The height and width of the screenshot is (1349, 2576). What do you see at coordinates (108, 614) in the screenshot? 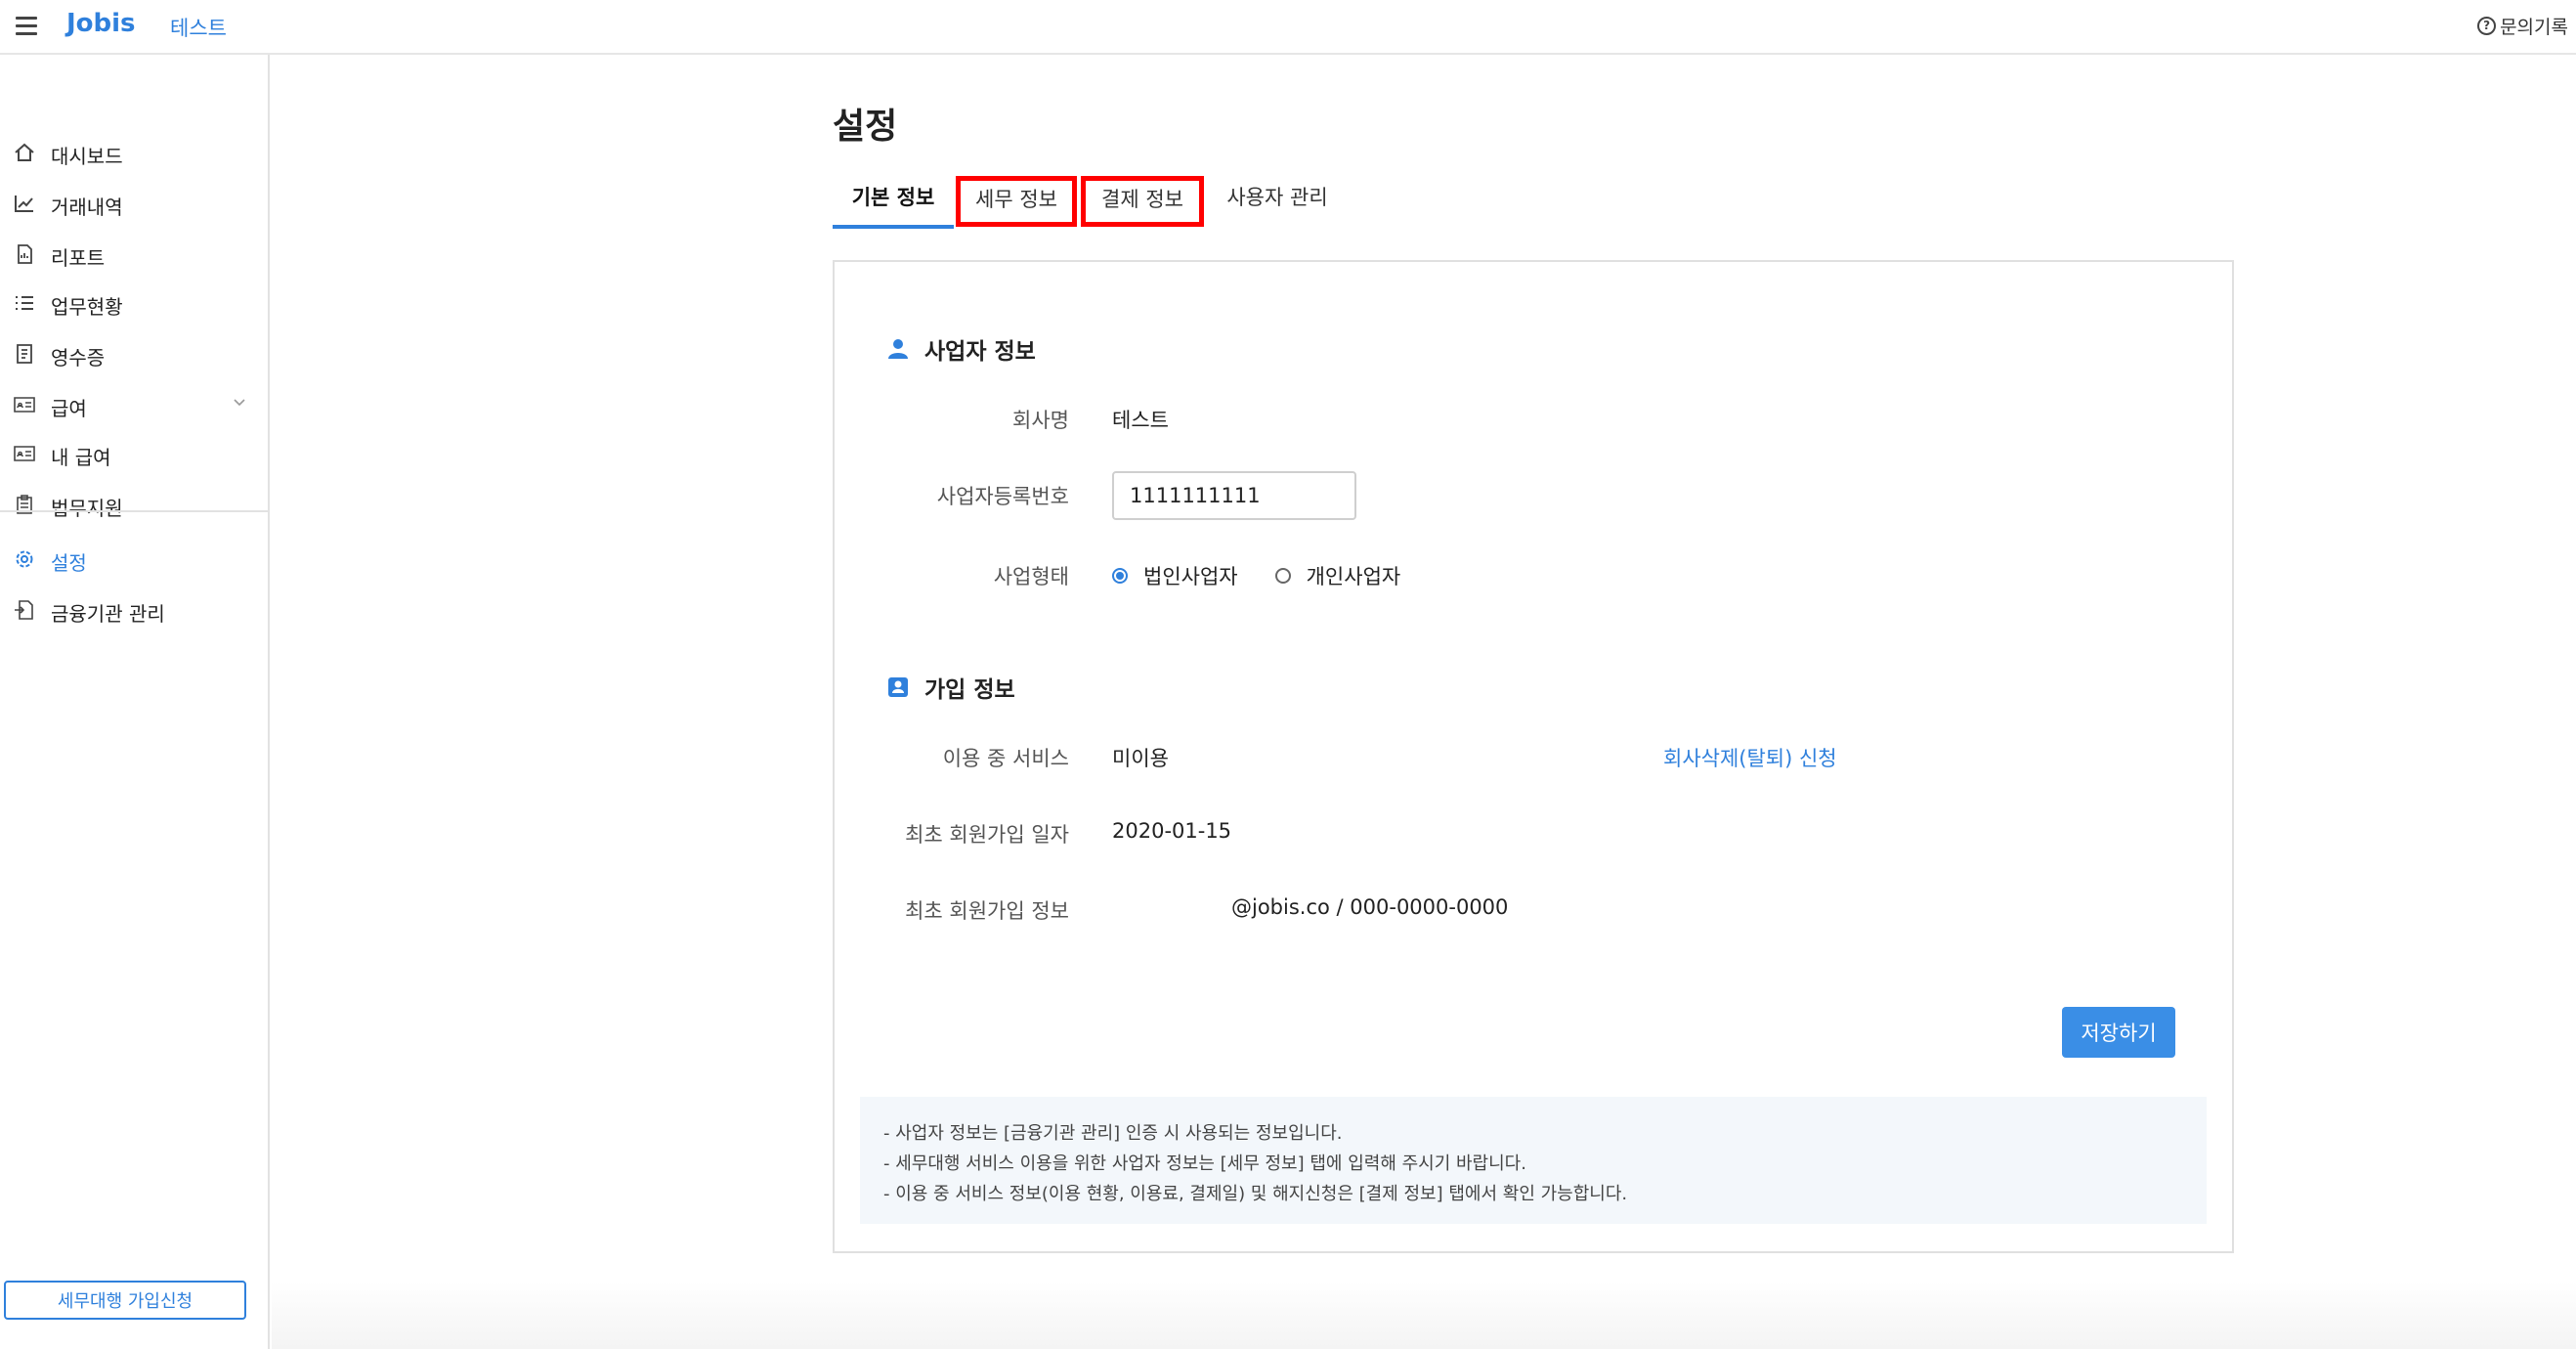
I see `sidebar-item-label: 금융기관 관리` at bounding box center [108, 614].